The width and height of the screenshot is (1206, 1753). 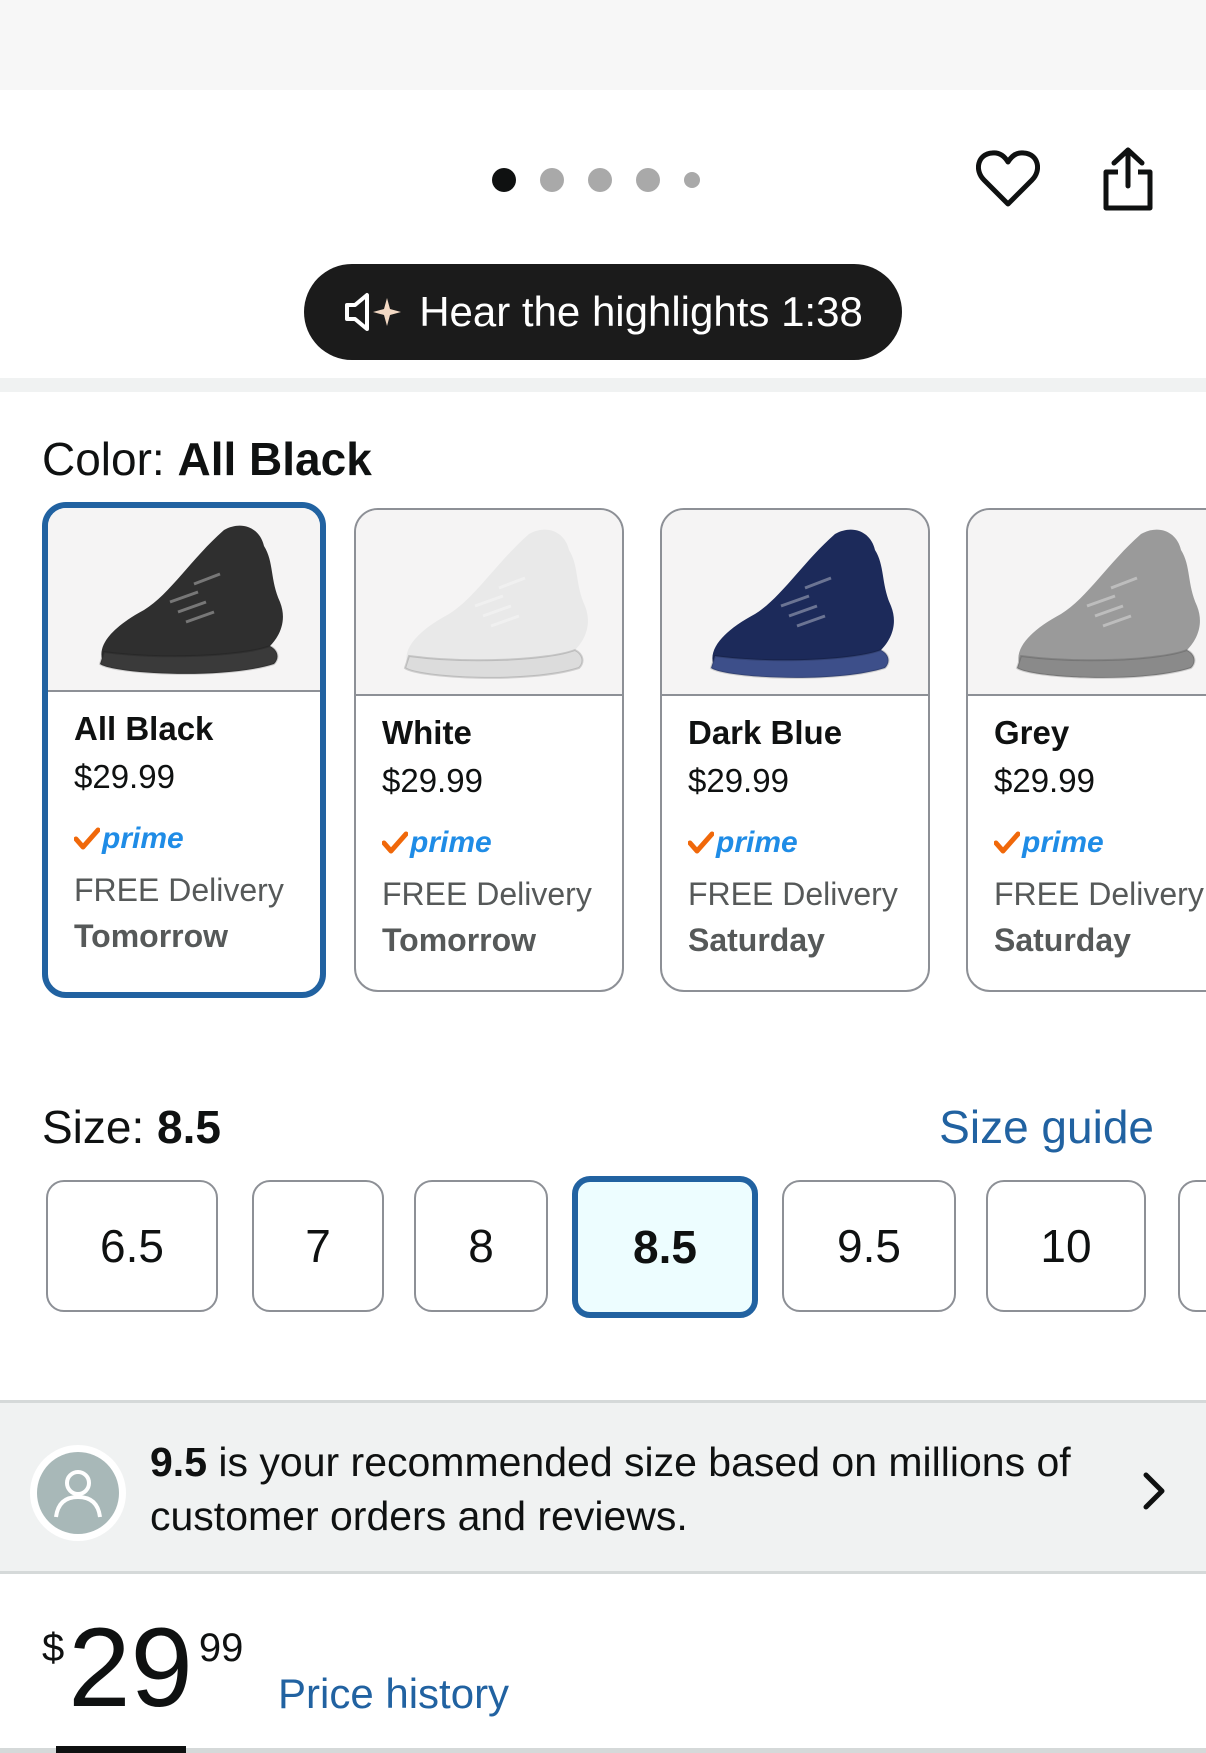 I want to click on chevron-right-icon, so click(x=1154, y=1491).